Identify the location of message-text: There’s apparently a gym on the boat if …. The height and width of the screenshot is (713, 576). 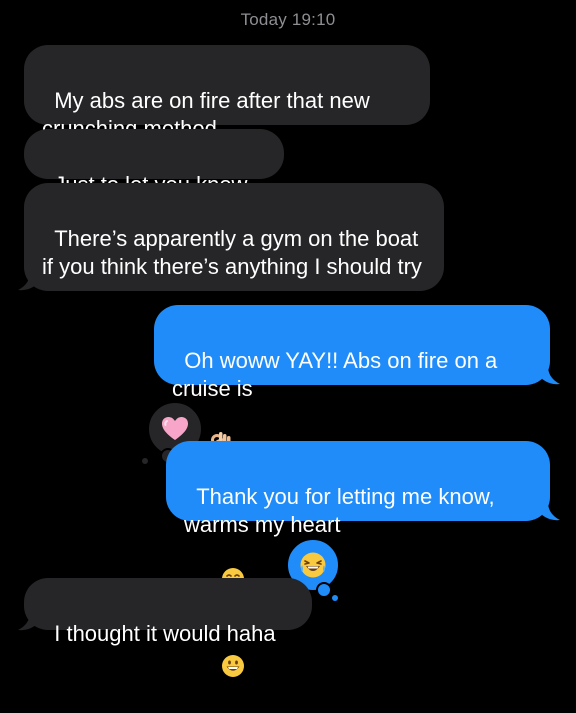
(233, 252).